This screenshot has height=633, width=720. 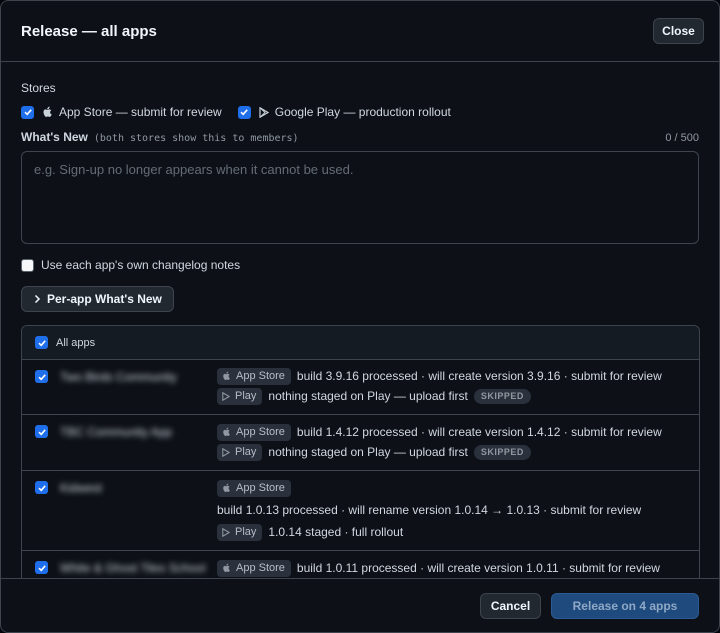 What do you see at coordinates (336, 532) in the screenshot?
I see `play-status: 1.0.14 staged · full rollout` at bounding box center [336, 532].